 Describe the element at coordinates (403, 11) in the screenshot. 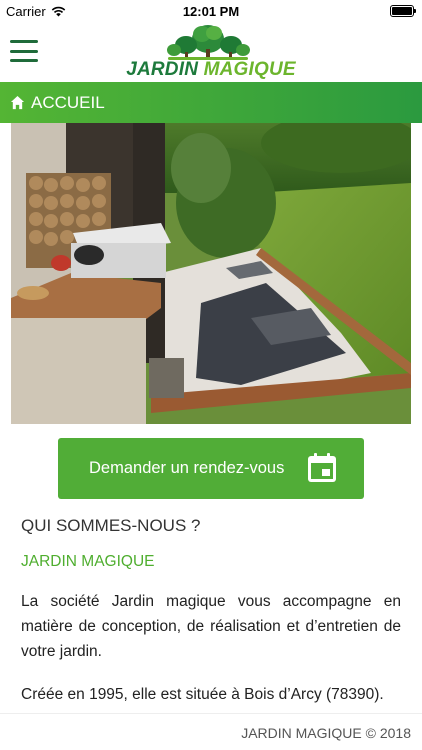

I see `battery-icon` at that location.